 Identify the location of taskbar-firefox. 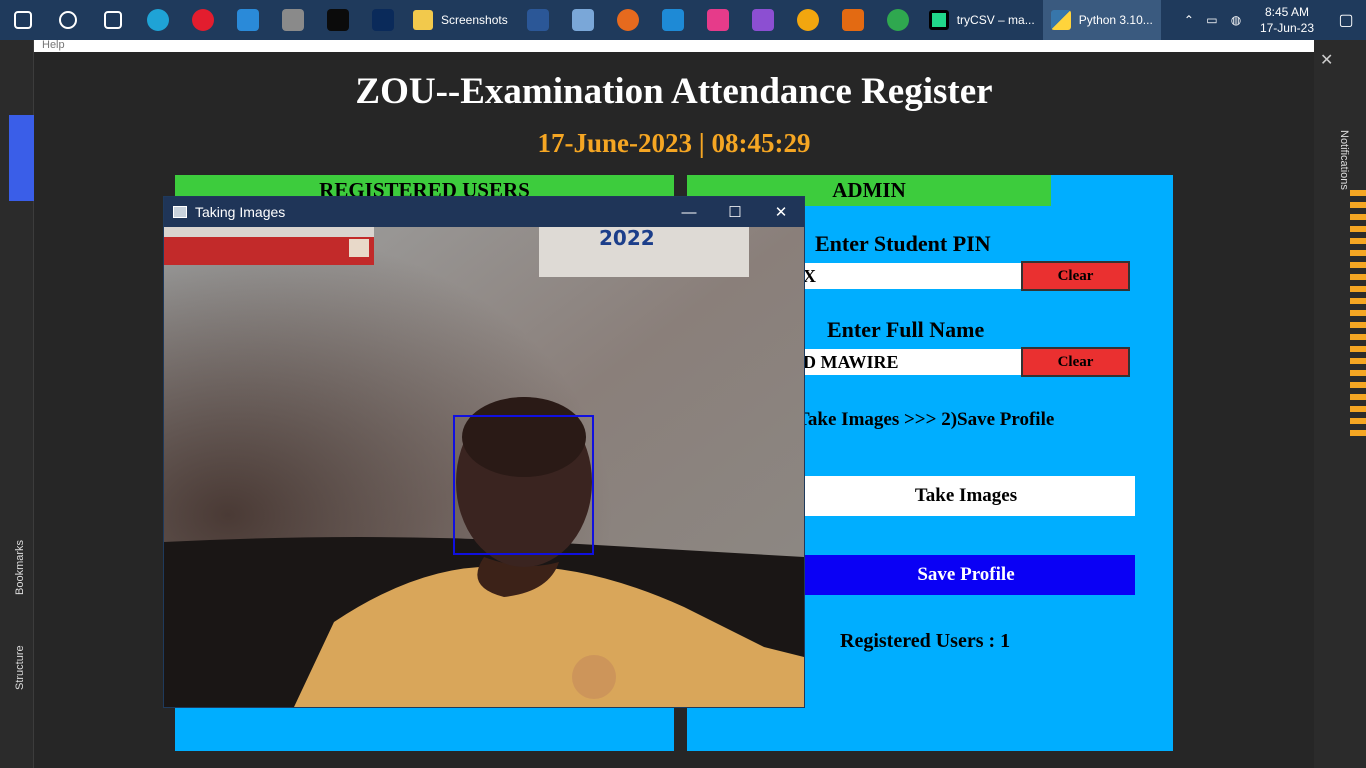
(628, 20).